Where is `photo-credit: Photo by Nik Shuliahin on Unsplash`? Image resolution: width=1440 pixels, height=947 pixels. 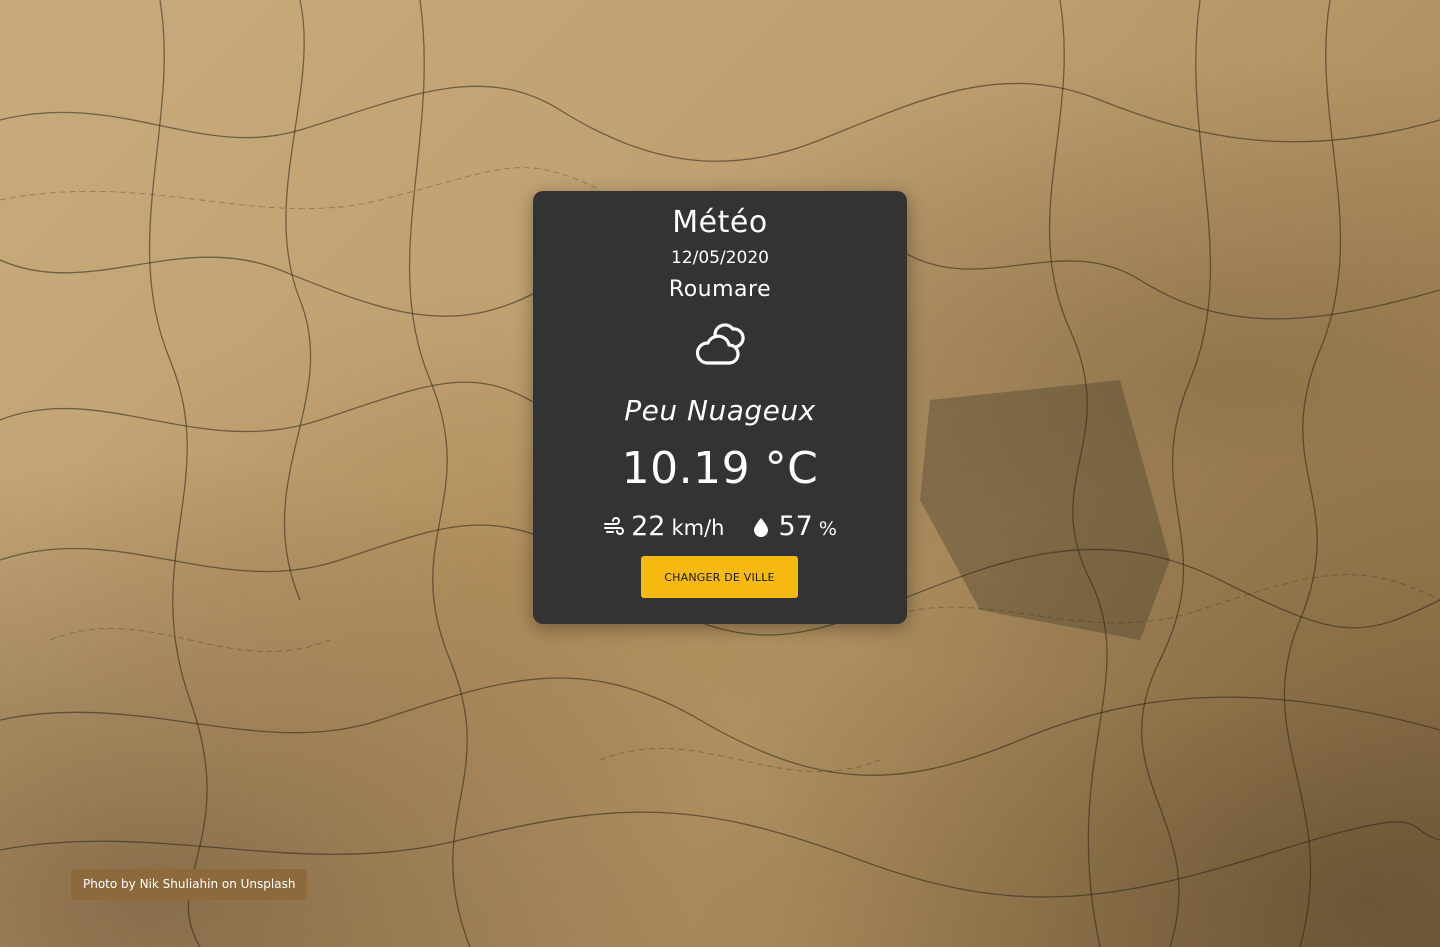 photo-credit: Photo by Nik Shuliahin on Unsplash is located at coordinates (189, 884).